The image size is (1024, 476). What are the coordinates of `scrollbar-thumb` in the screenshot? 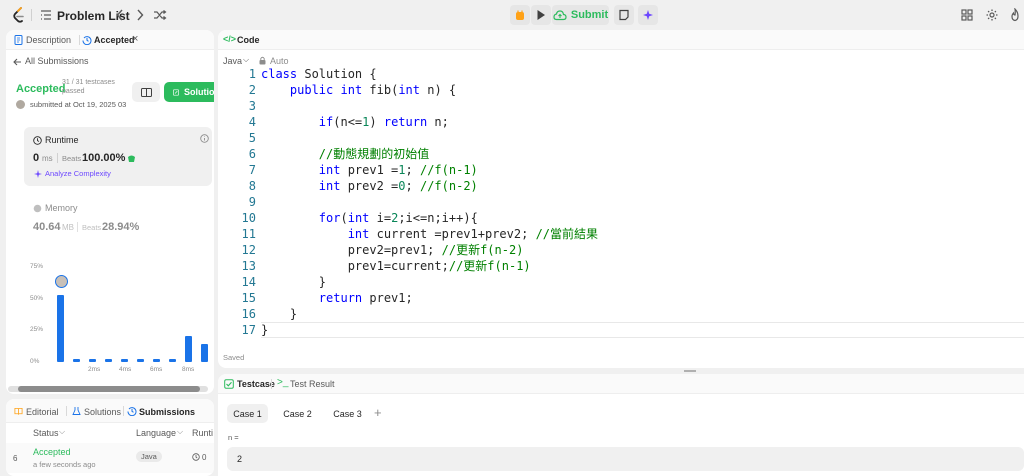 It's located at (109, 389).